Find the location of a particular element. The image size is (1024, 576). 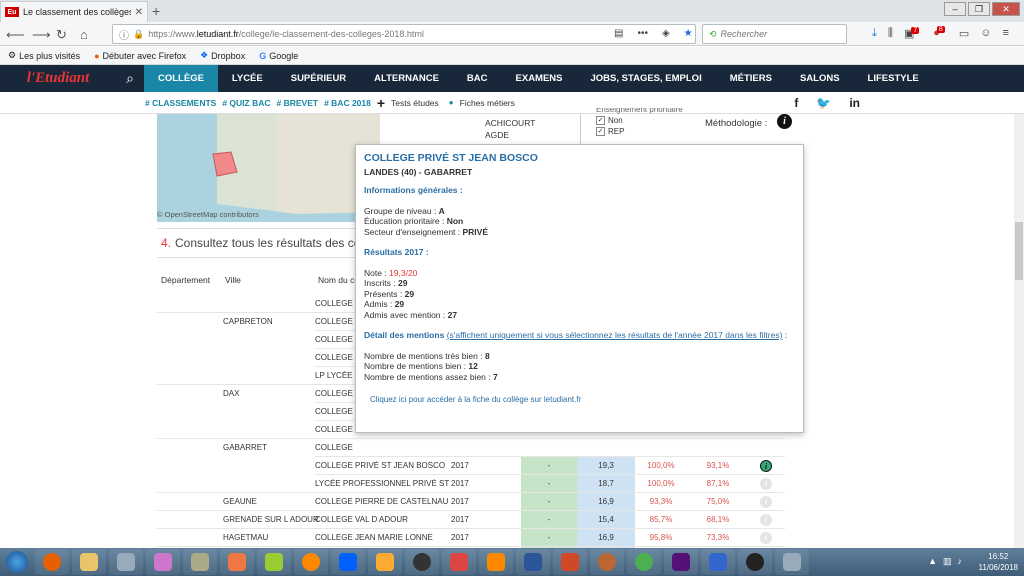

site-info-icon: ⓘ is located at coordinates (124, 34).